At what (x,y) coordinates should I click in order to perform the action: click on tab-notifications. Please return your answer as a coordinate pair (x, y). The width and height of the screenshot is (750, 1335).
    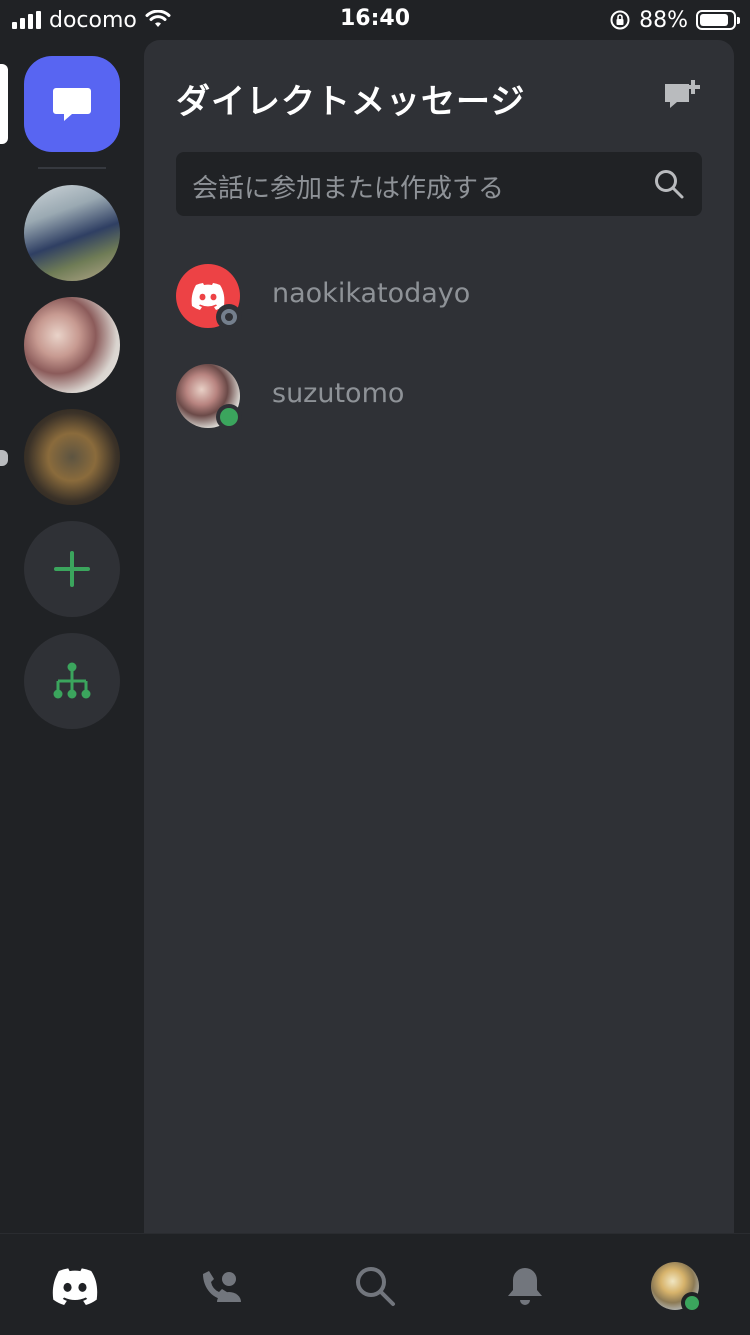
    Looking at the image, I should click on (525, 1286).